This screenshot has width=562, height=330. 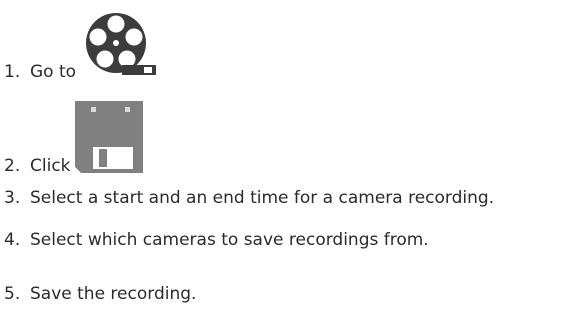 I want to click on save-disk-icon, so click(x=108, y=139).